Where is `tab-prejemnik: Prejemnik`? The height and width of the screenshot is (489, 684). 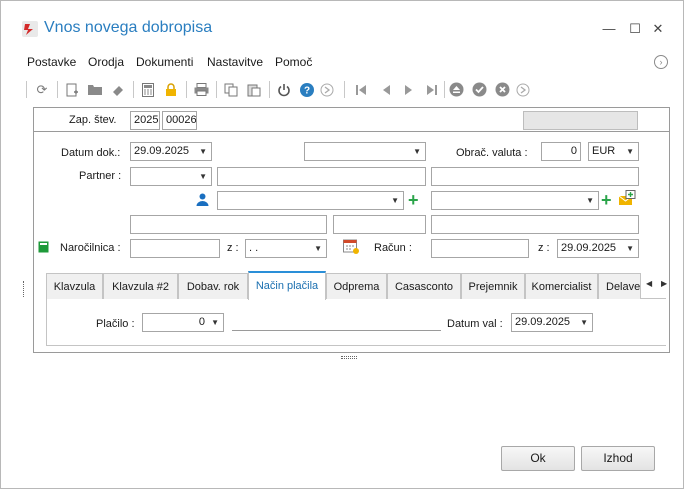 tab-prejemnik: Prejemnik is located at coordinates (493, 286).